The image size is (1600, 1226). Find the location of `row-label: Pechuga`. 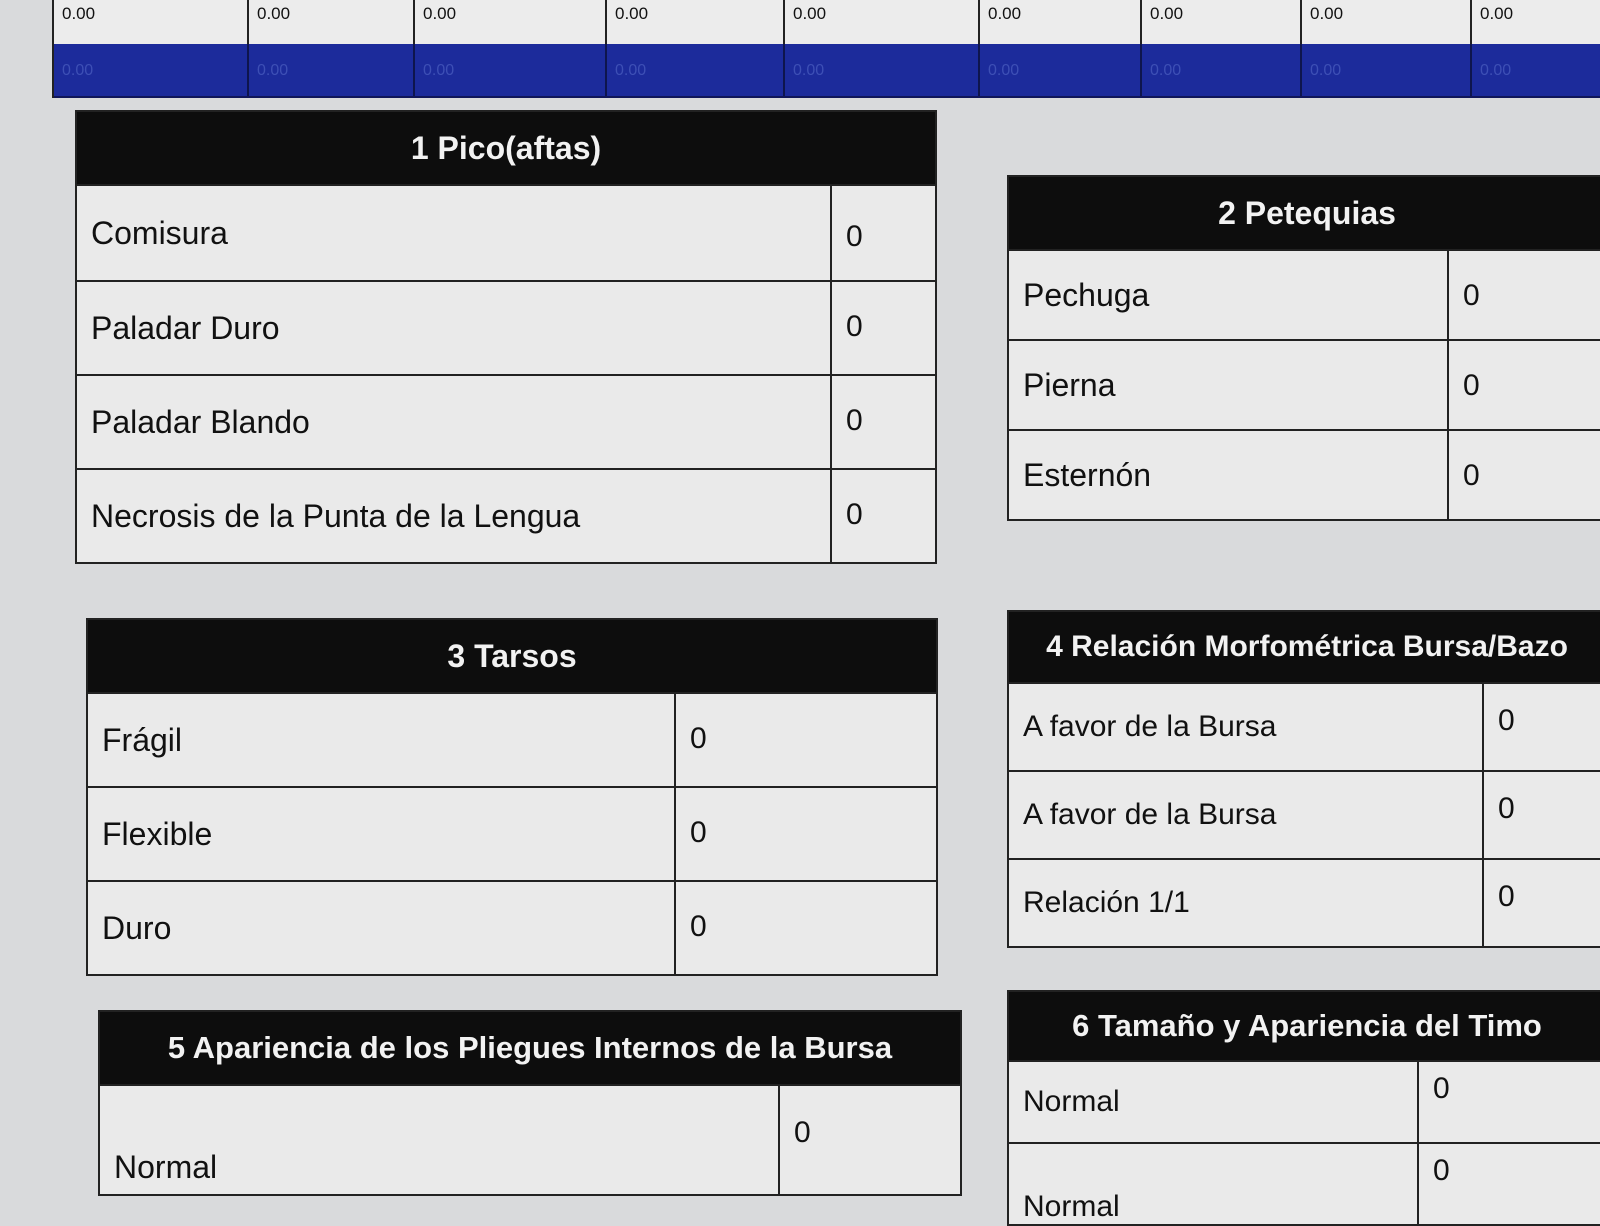

row-label: Pechuga is located at coordinates (1229, 295).